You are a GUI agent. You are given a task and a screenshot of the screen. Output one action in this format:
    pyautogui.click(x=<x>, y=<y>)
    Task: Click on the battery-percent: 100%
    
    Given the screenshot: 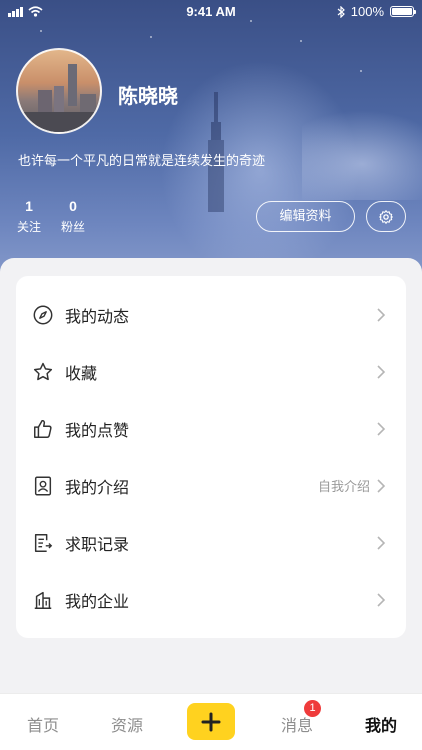 What is the action you would take?
    pyautogui.click(x=367, y=11)
    